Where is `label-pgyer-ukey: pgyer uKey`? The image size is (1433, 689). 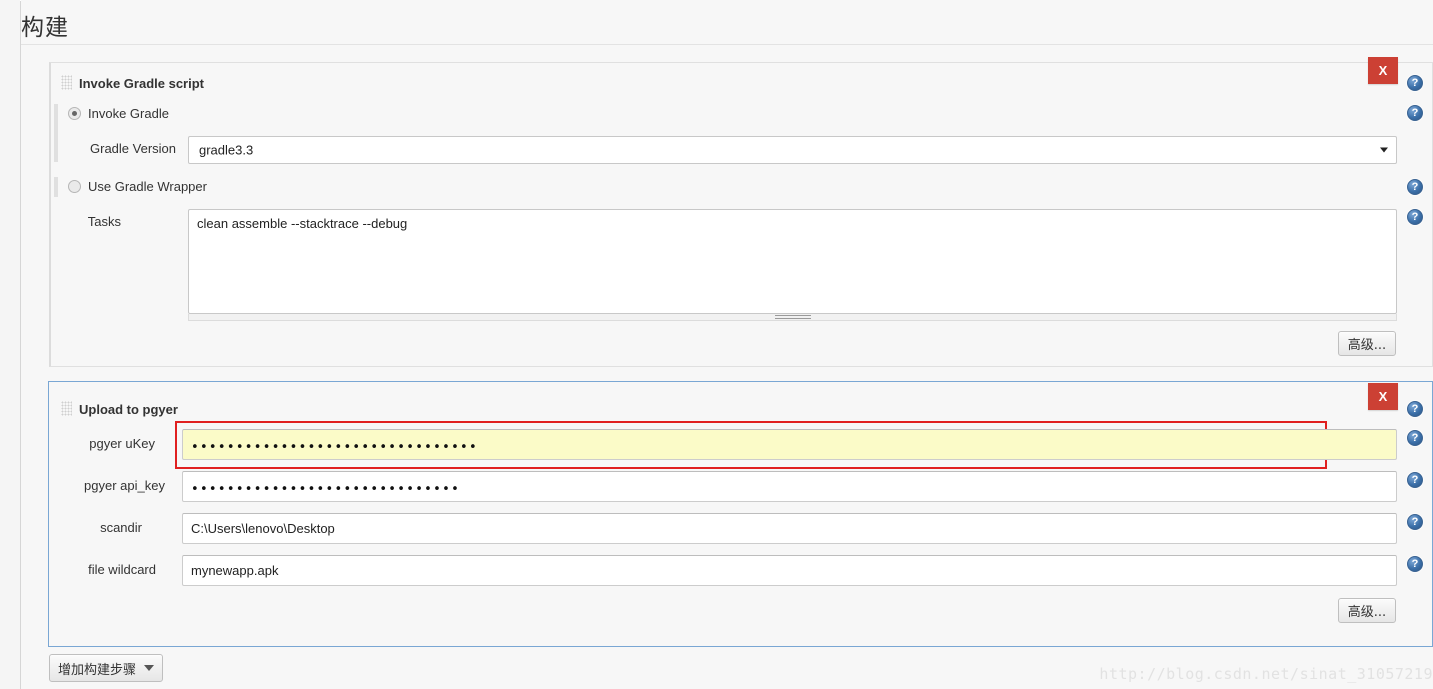 label-pgyer-ukey: pgyer uKey is located at coordinates (122, 443).